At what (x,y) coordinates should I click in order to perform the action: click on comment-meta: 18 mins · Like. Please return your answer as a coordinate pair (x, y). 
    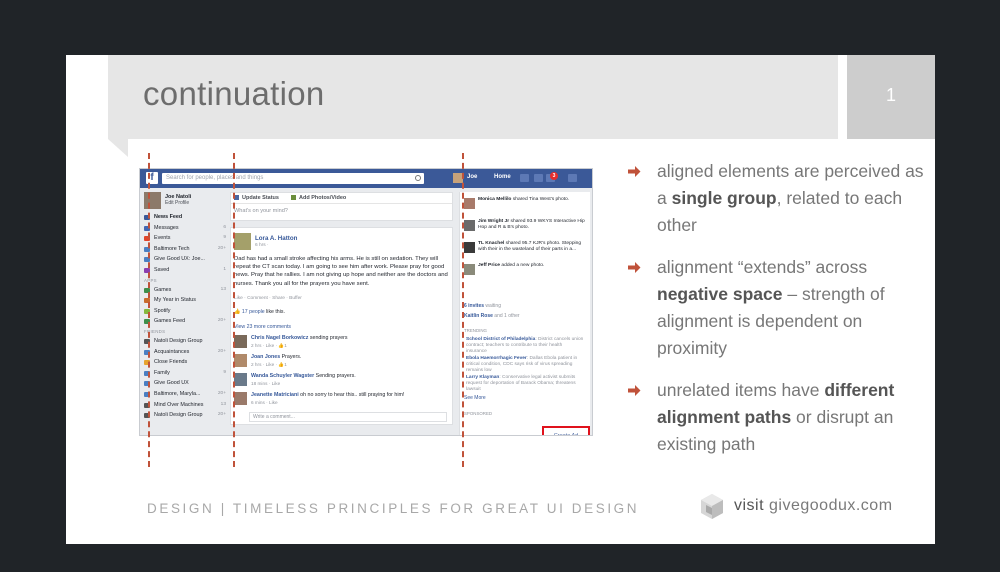
    Looking at the image, I should click on (265, 383).